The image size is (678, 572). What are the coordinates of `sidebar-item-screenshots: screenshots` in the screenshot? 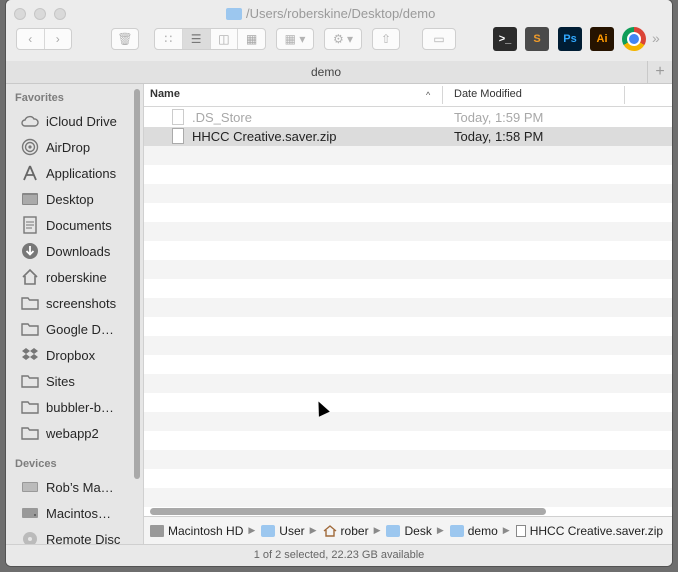 It's located at (81, 303).